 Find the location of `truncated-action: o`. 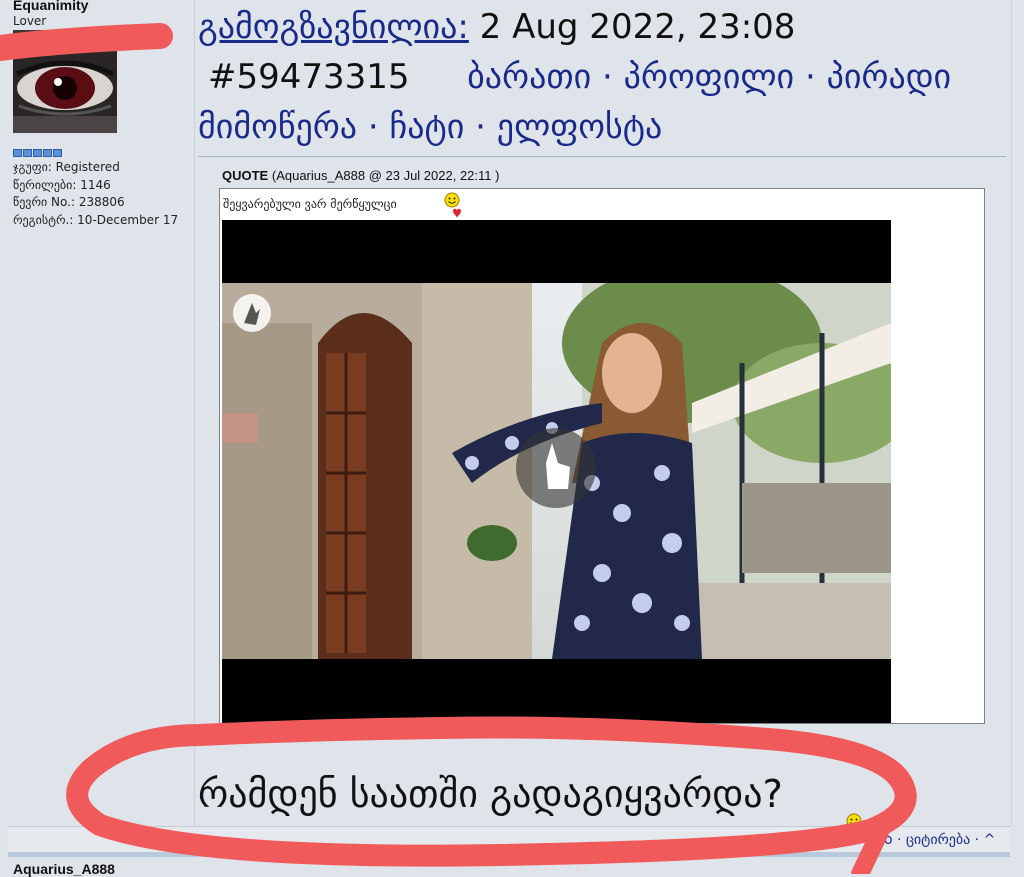

truncated-action: o is located at coordinates (888, 840).